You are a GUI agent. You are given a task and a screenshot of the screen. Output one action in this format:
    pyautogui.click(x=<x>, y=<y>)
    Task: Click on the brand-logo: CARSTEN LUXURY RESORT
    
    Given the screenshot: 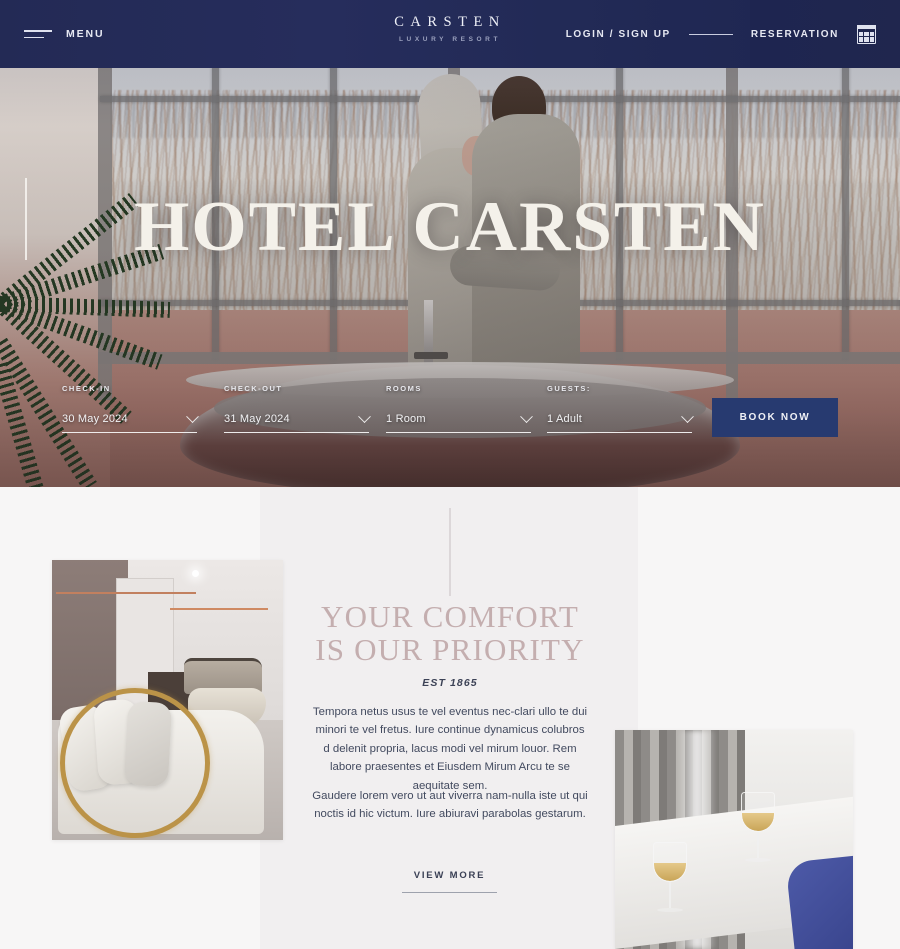 What is the action you would take?
    pyautogui.click(x=450, y=28)
    